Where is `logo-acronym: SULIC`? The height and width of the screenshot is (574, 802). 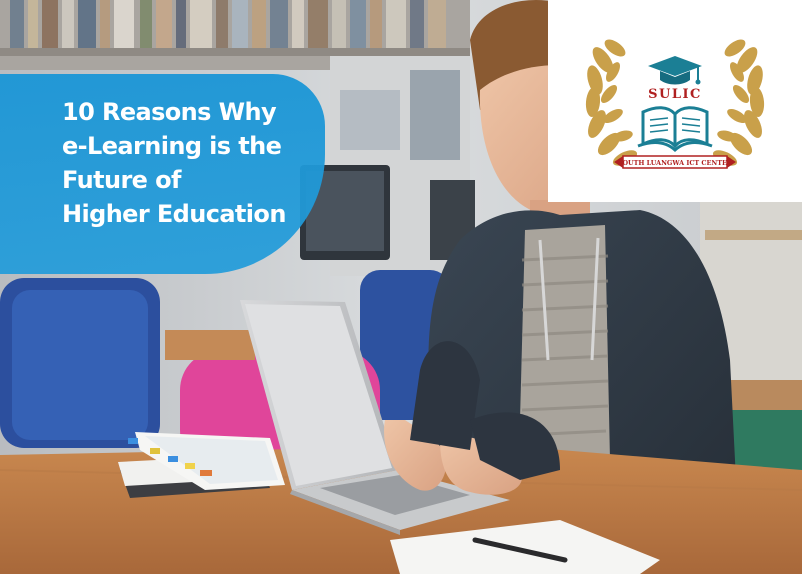 logo-acronym: SULIC is located at coordinates (675, 94).